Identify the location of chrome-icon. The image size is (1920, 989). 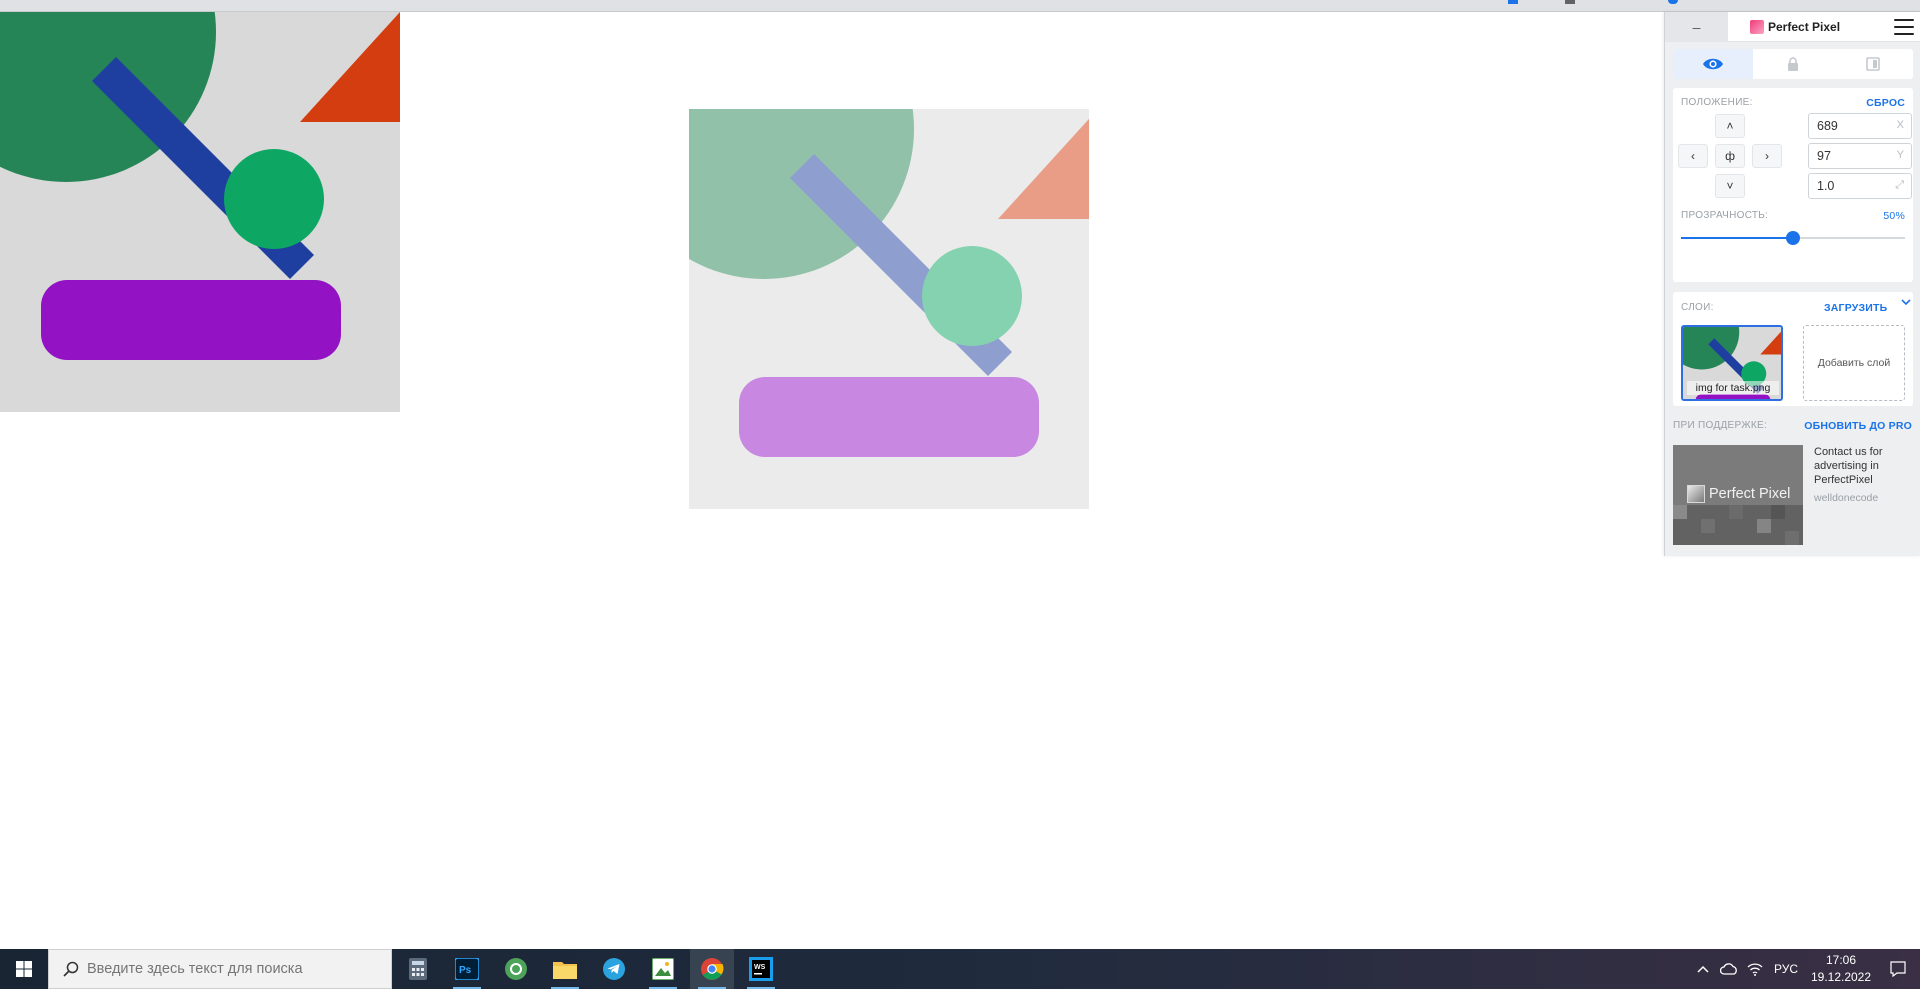
(712, 969).